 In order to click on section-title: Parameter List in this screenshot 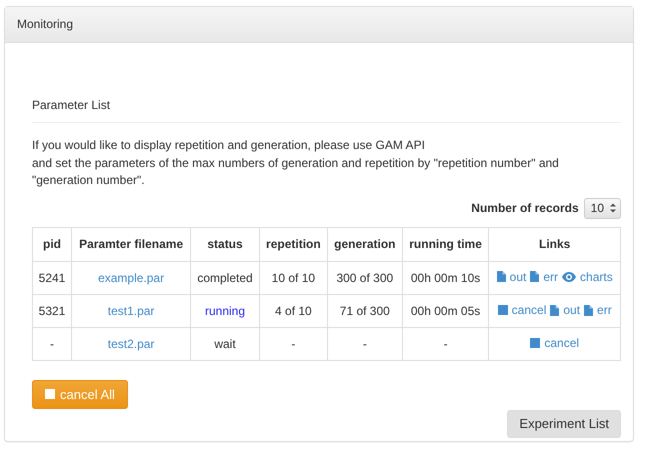, I will do `click(71, 105)`.